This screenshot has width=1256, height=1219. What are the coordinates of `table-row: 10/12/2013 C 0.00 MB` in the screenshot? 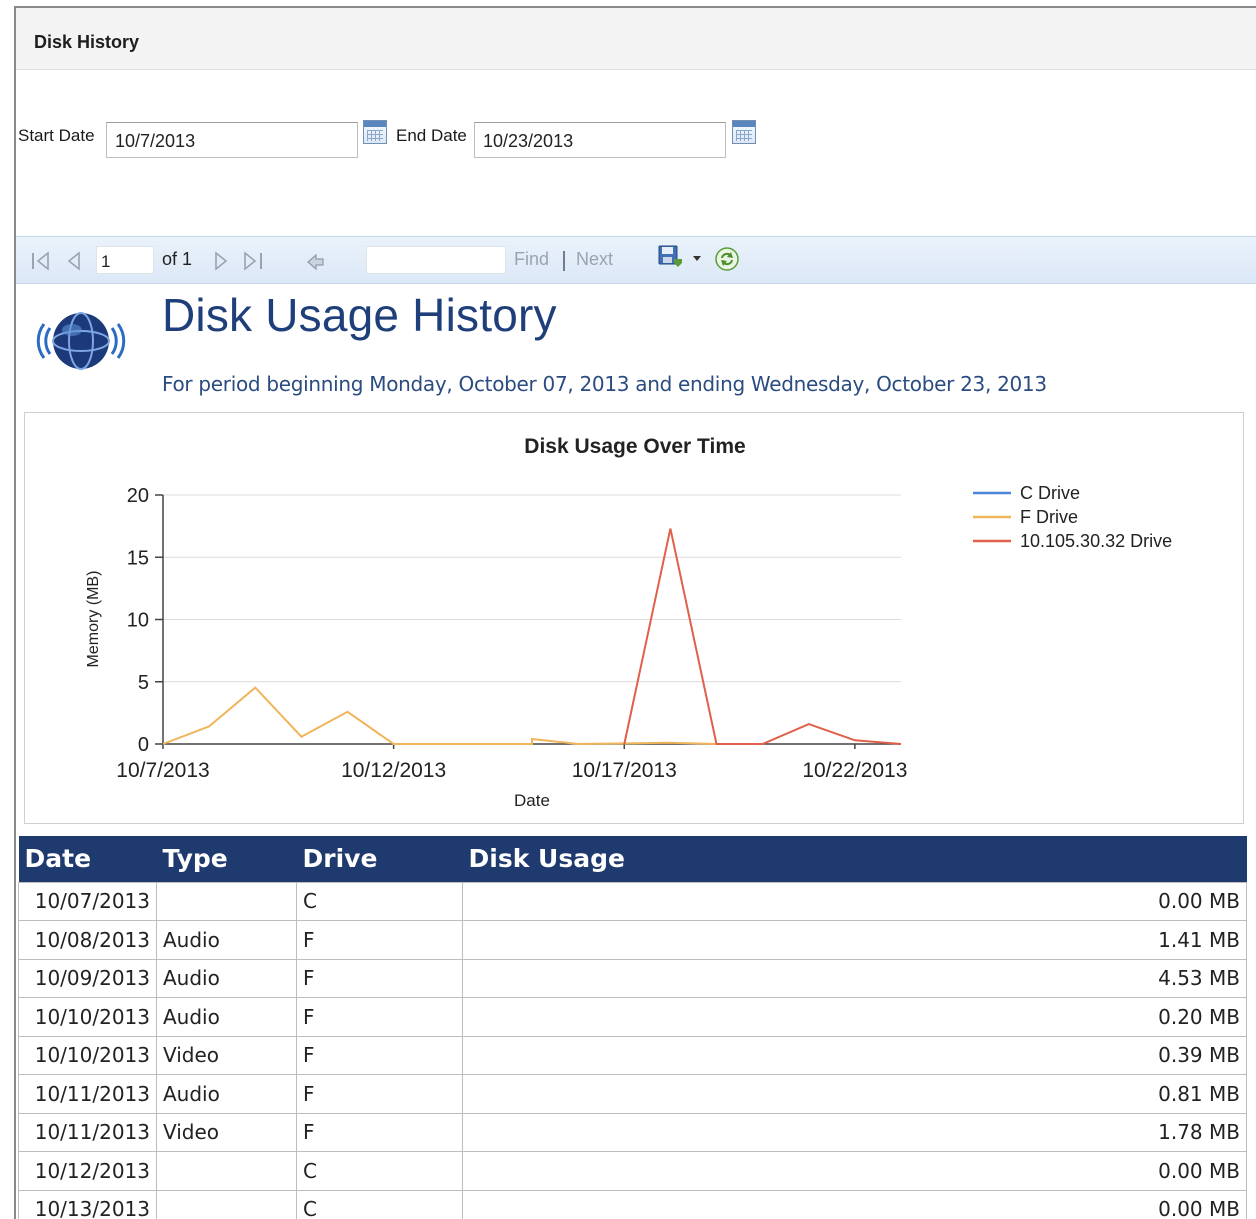 It's located at (632, 1171).